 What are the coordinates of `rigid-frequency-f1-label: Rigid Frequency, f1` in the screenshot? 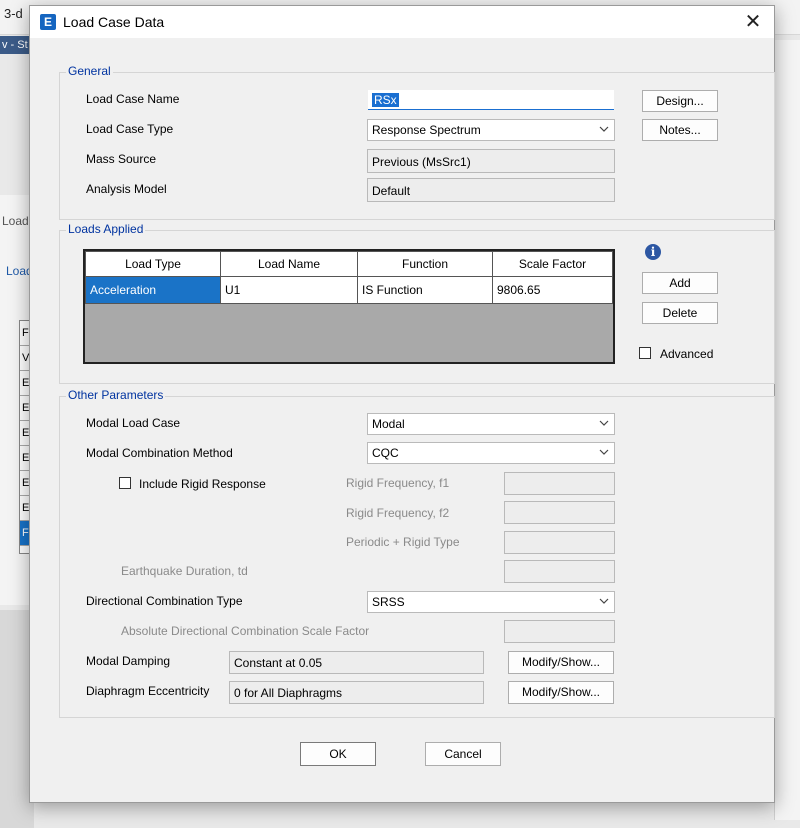 It's located at (398, 483).